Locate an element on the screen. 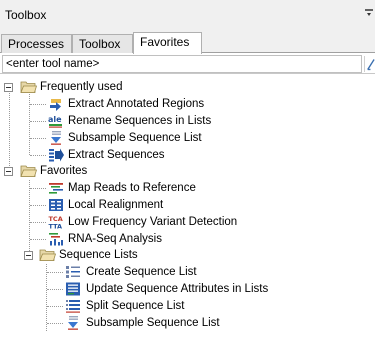 This screenshot has height=340, width=375. tab-processes: Processes is located at coordinates (36, 43).